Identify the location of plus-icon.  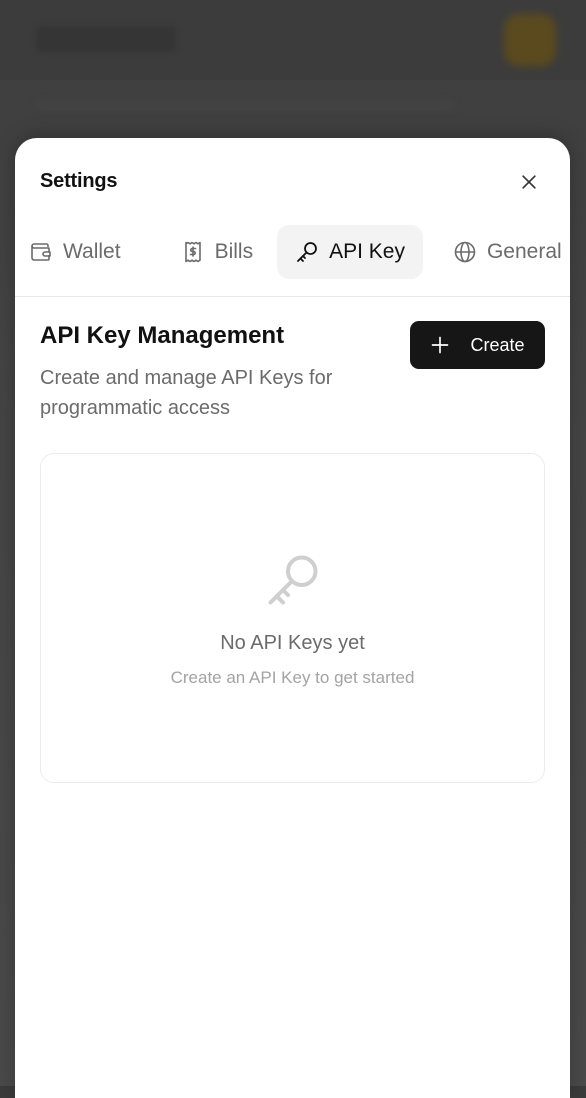
(440, 345).